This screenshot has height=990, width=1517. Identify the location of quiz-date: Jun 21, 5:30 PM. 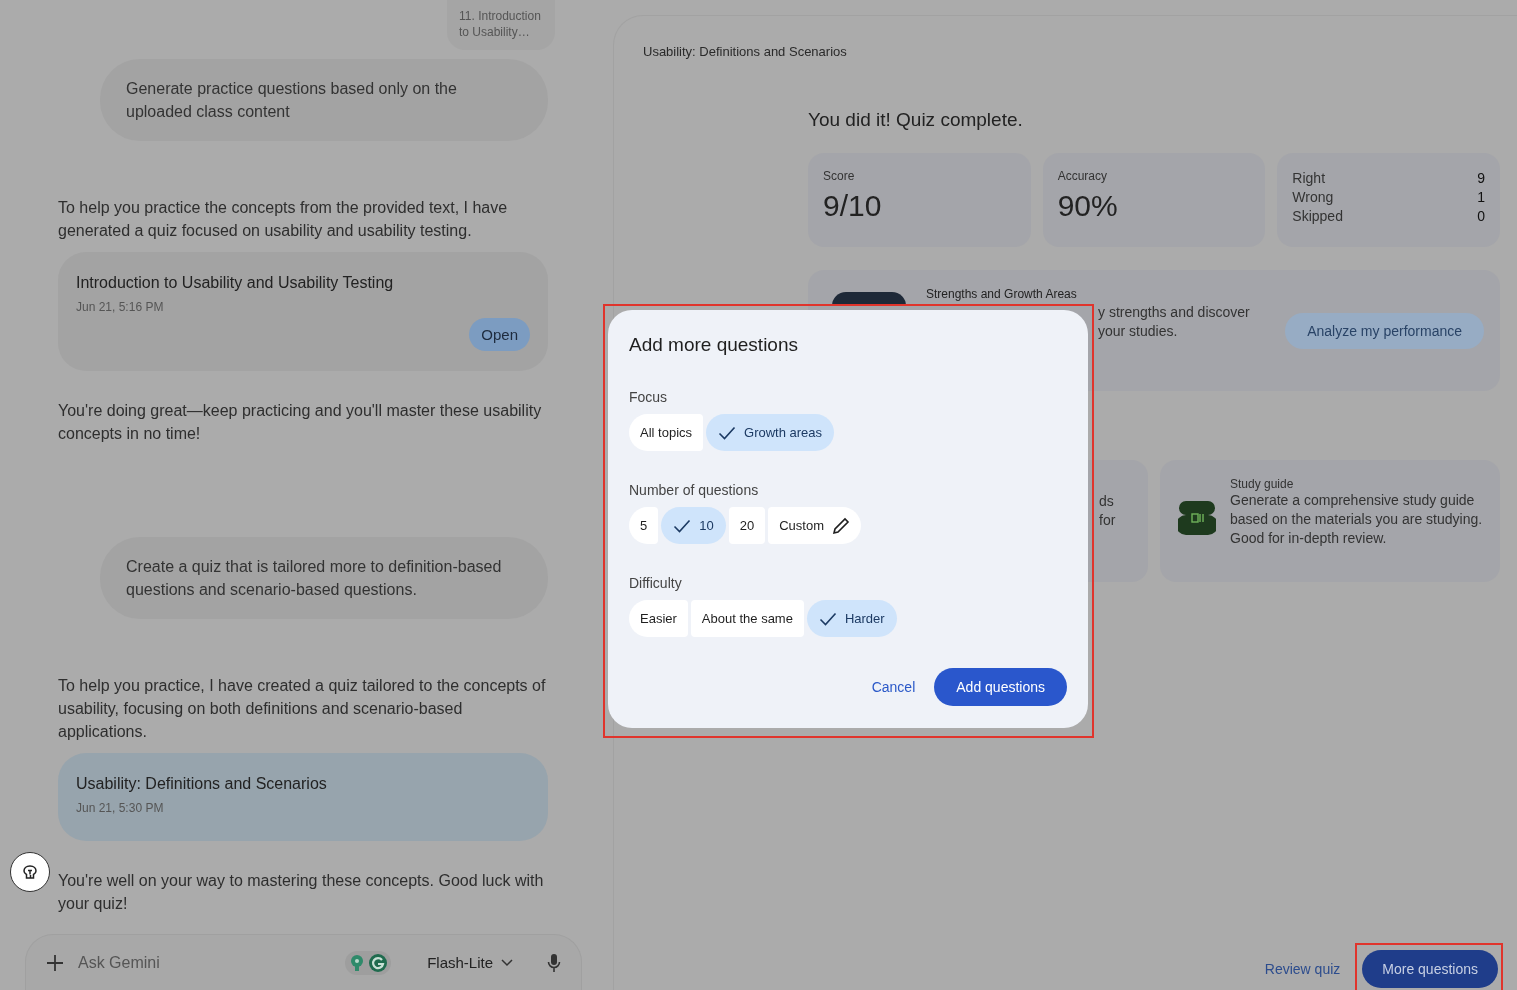
(120, 808).